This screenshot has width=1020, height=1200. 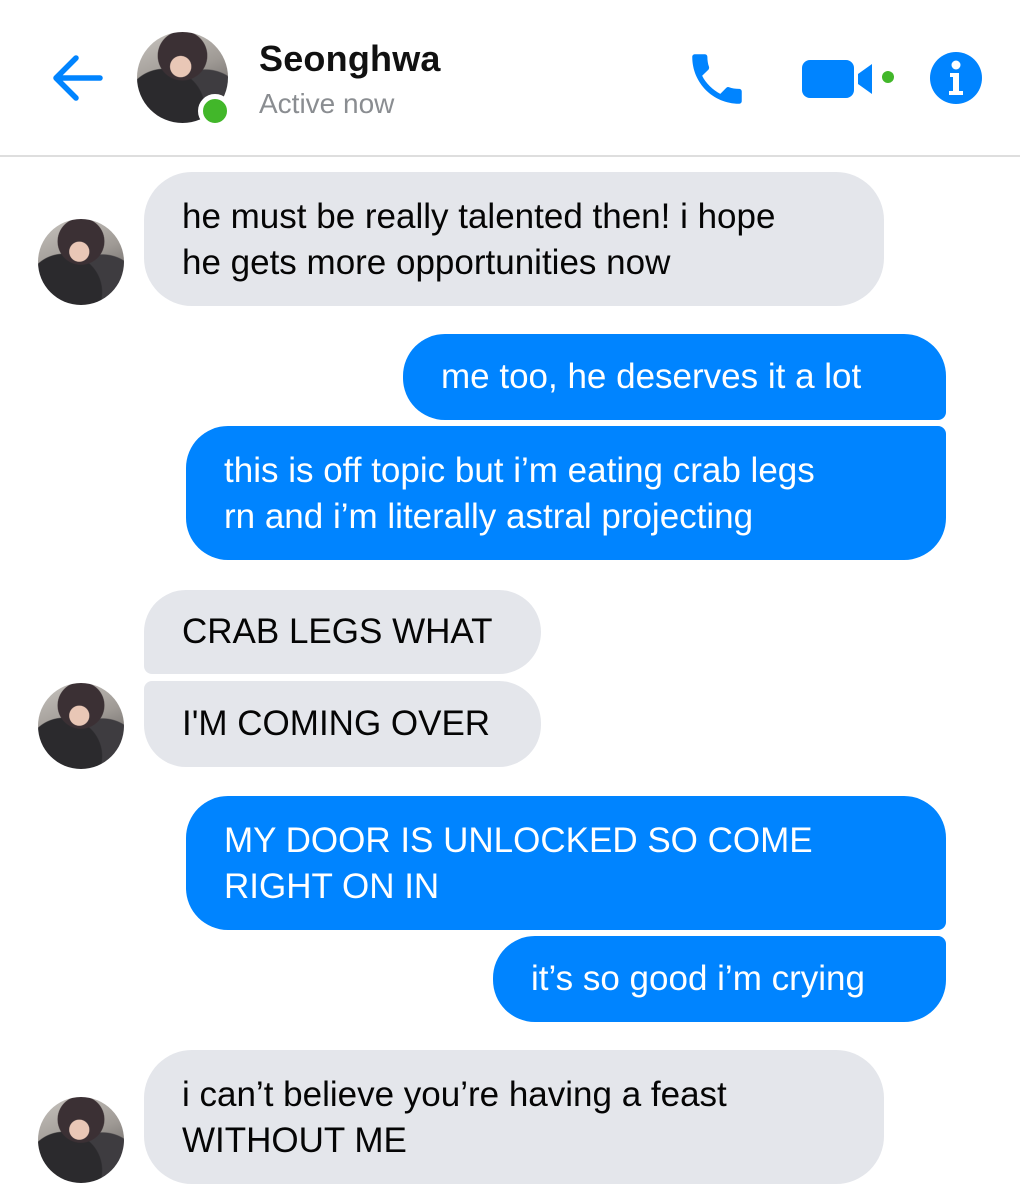 What do you see at coordinates (674, 377) in the screenshot?
I see `outgoing-message-bubble: me too, he deserves it a lot` at bounding box center [674, 377].